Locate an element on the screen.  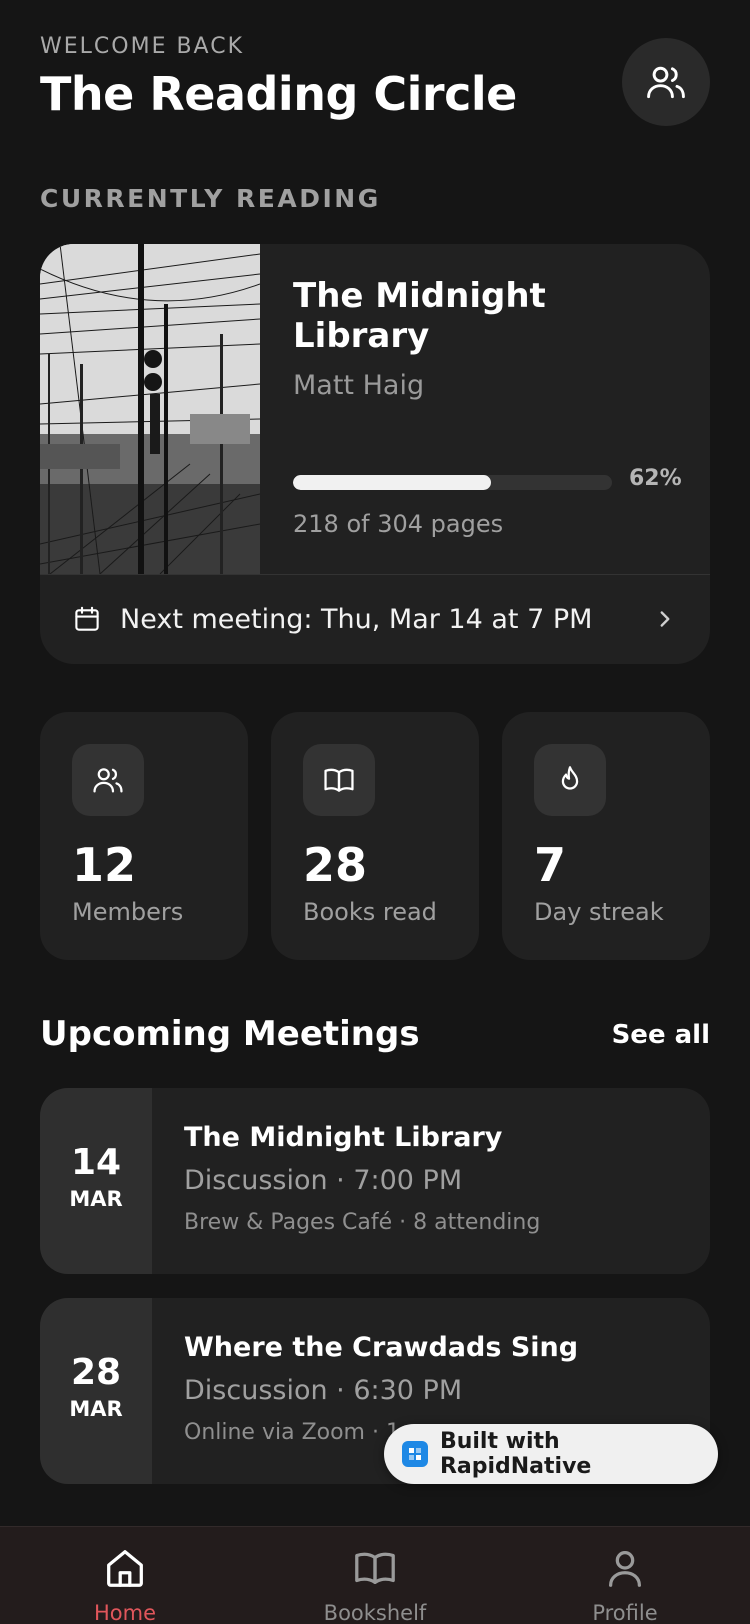
reading-progress: 62% is located at coordinates (488, 481).